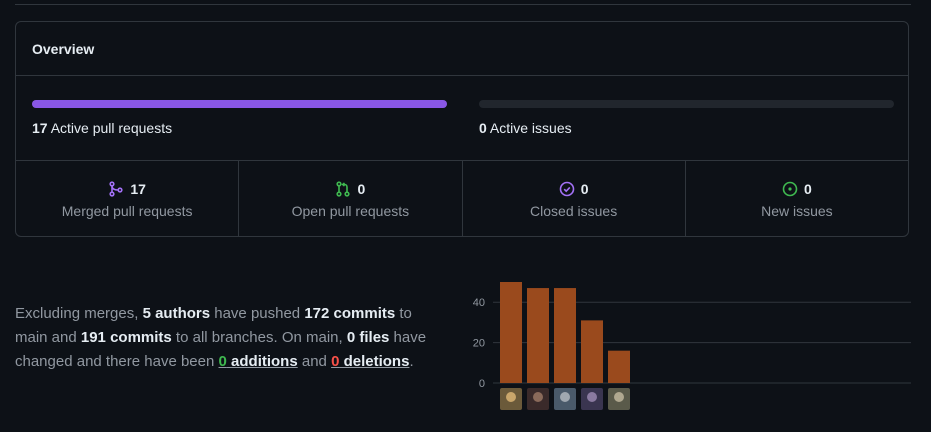  Describe the element at coordinates (692, 346) in the screenshot. I see `contributors-bar-chart: 0 20 40` at that location.